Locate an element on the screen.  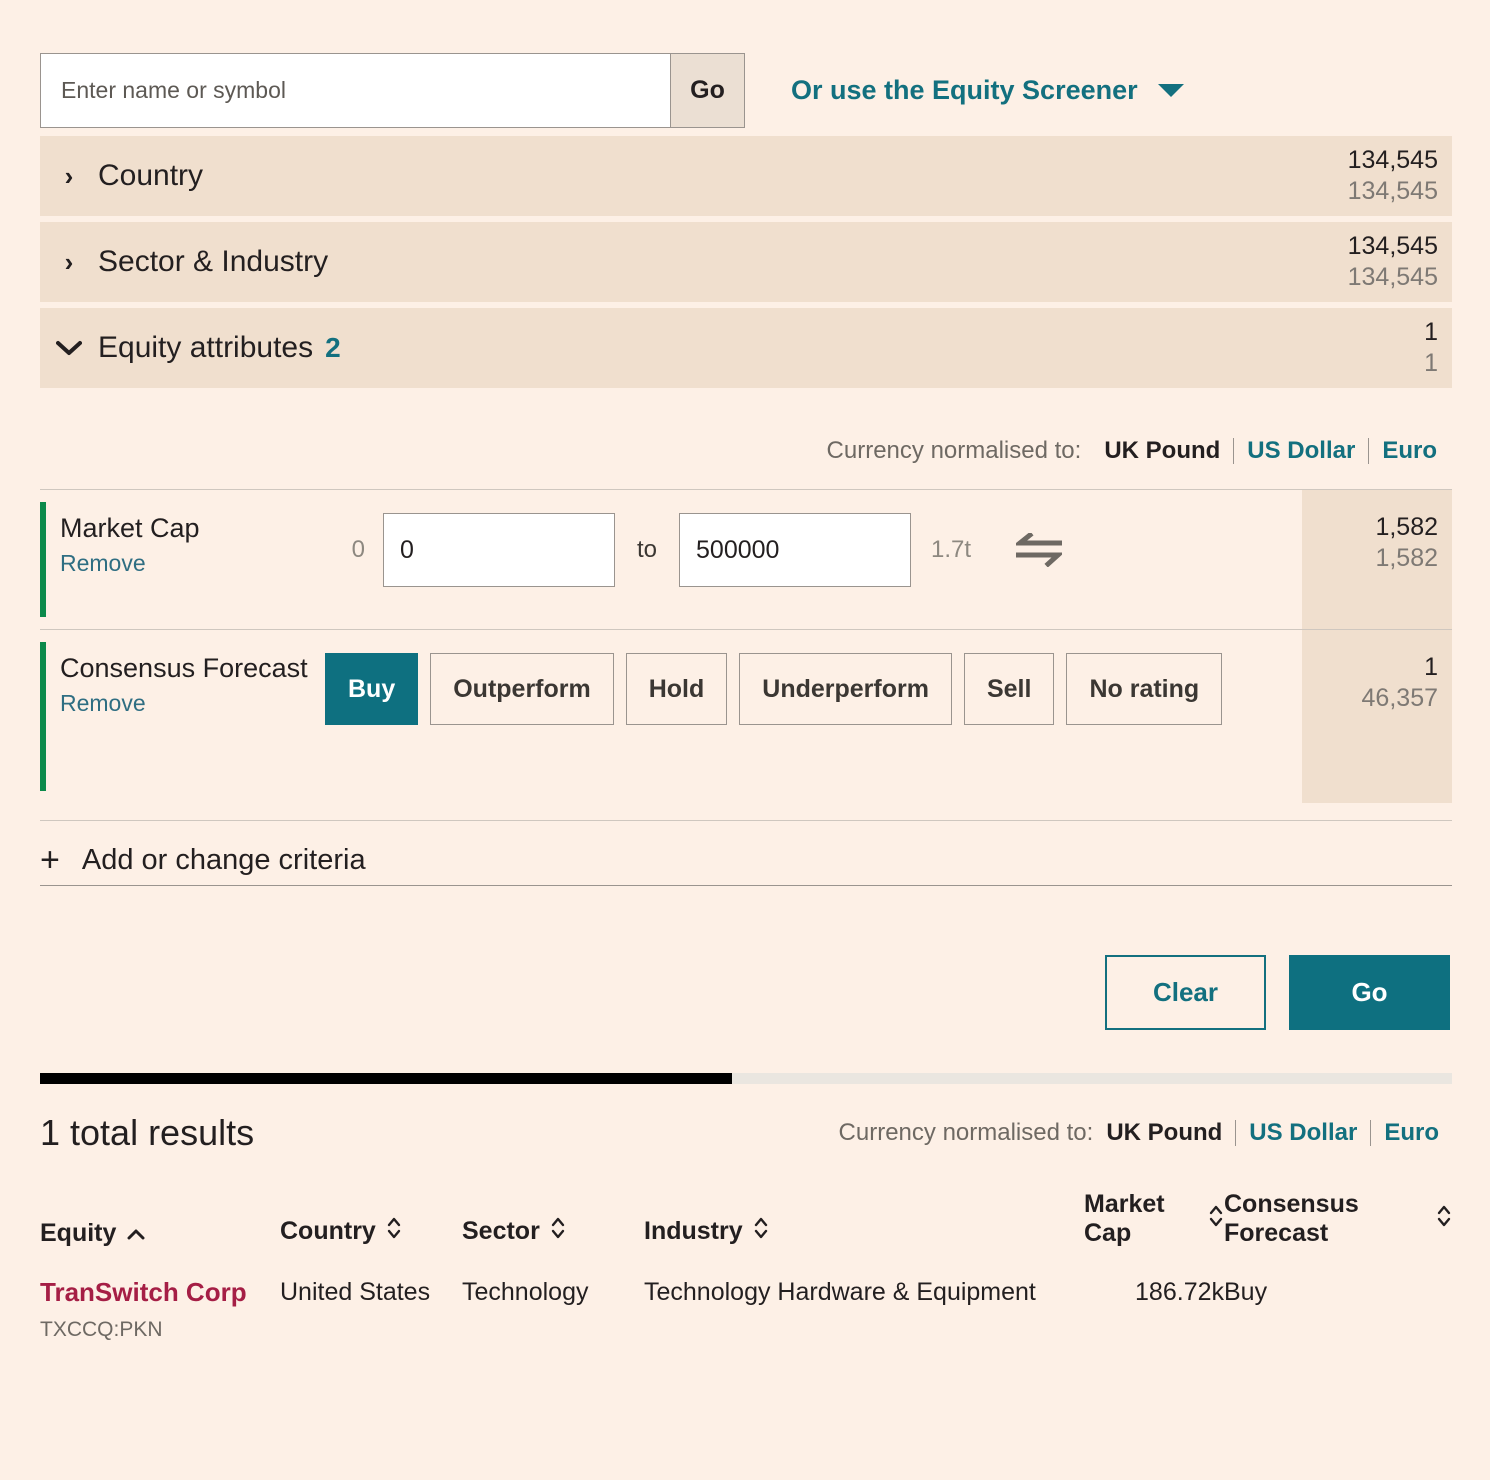
swap-arrows-icon is located at coordinates (1039, 550).